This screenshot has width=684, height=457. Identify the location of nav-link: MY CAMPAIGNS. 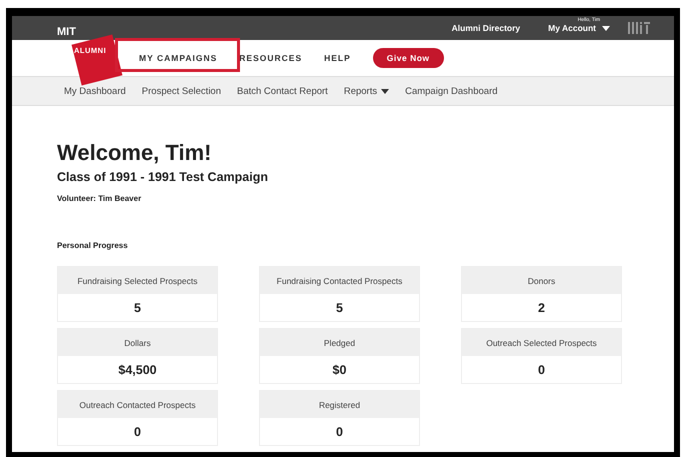
(178, 58).